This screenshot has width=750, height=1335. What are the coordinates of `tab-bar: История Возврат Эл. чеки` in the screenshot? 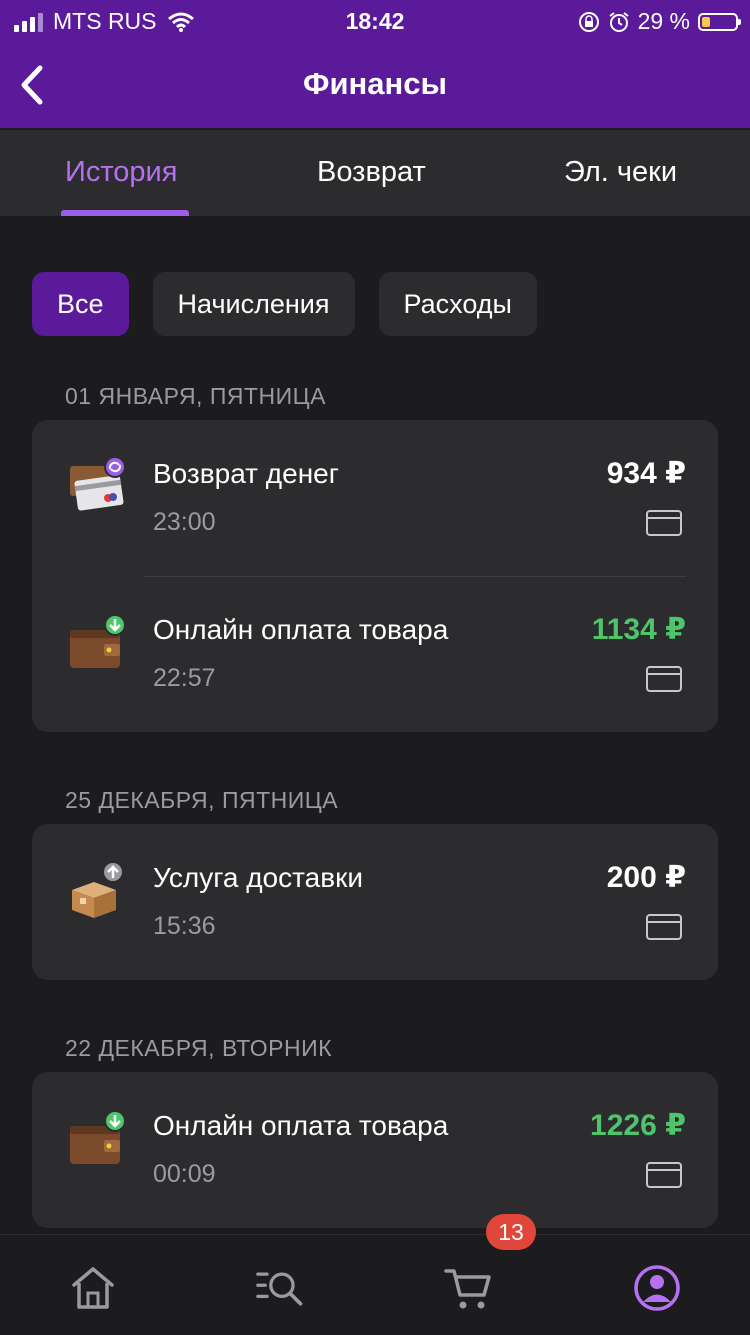 It's located at (375, 173).